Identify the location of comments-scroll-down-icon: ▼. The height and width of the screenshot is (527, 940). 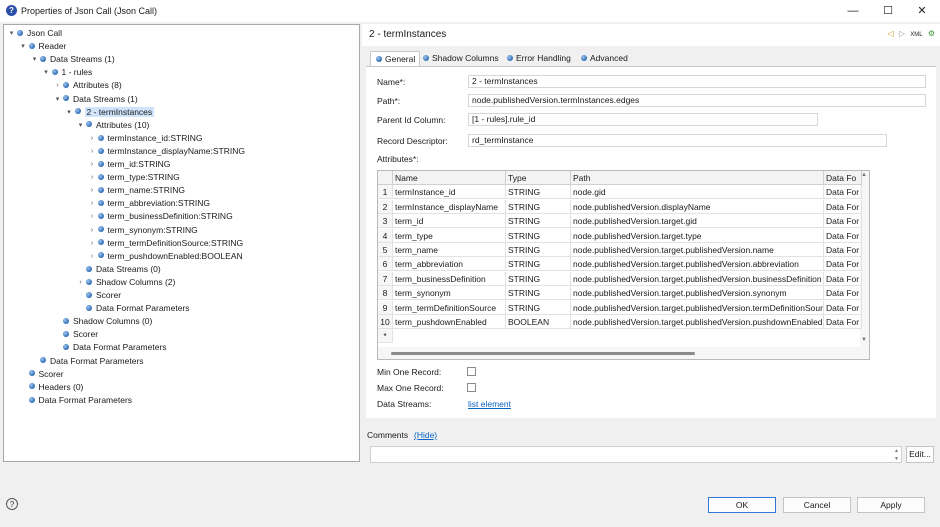
(896, 459).